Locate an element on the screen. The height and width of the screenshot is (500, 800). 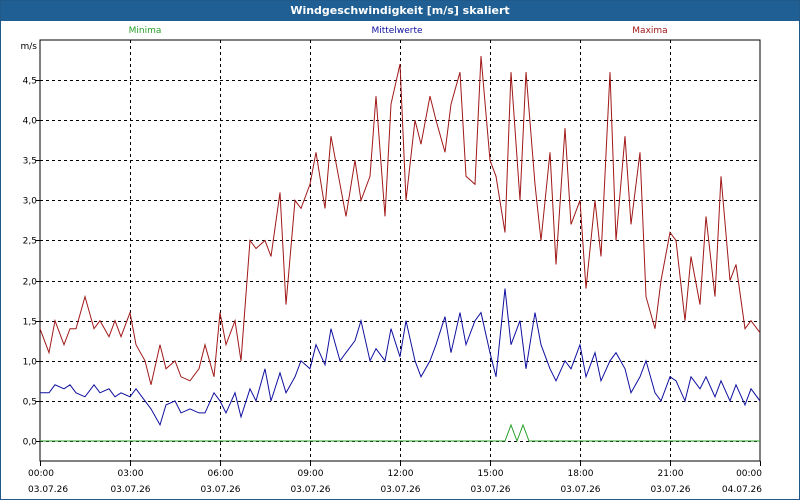
y-tick-label: 3,0 is located at coordinates (30, 202).